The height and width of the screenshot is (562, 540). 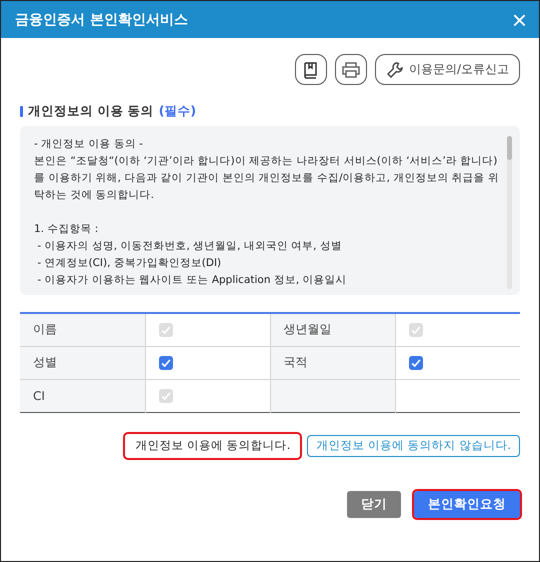 I want to click on window-title: 금융인증서 본인확인서비스, so click(x=101, y=19).